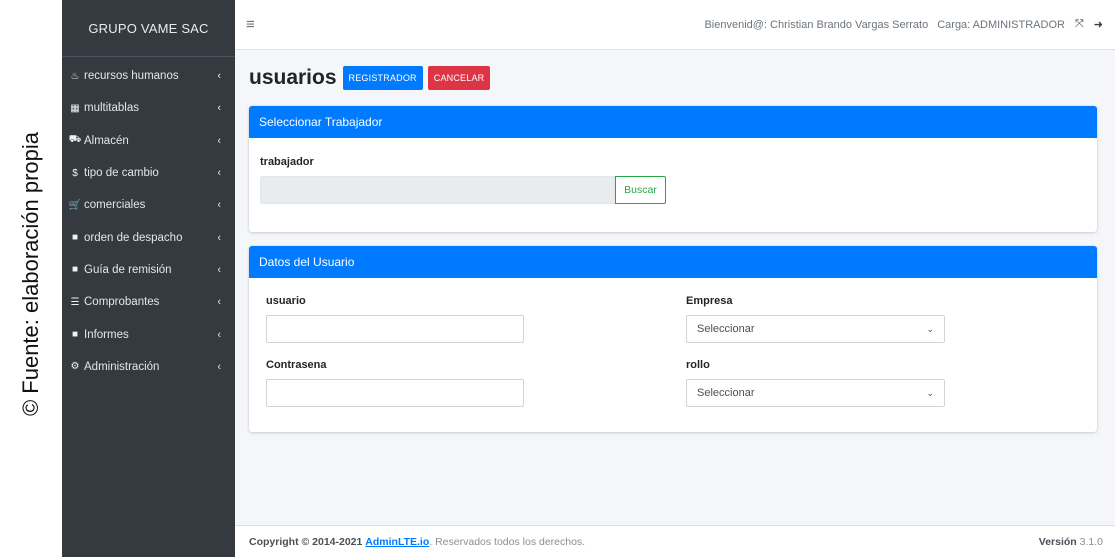  Describe the element at coordinates (815, 393) in the screenshot. I see `rollo-select: Seleccionar ⌄` at that location.